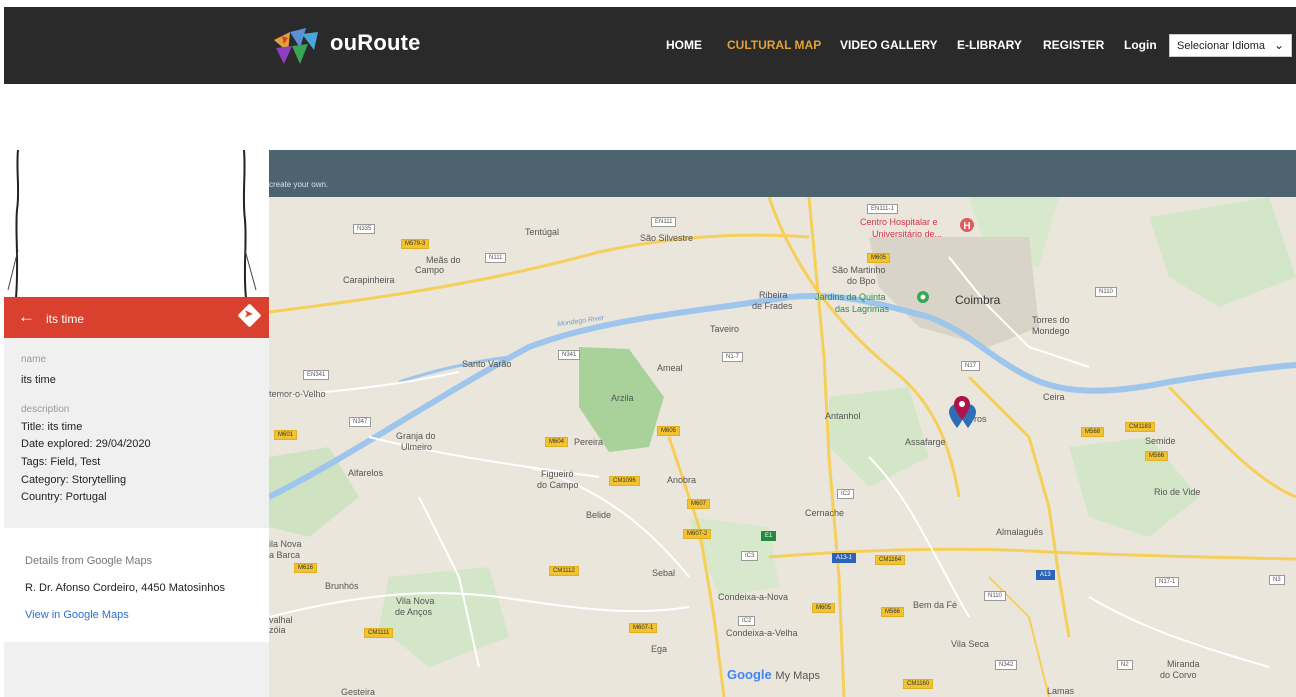 The height and width of the screenshot is (697, 1296). I want to click on map-label: do Campo, so click(558, 485).